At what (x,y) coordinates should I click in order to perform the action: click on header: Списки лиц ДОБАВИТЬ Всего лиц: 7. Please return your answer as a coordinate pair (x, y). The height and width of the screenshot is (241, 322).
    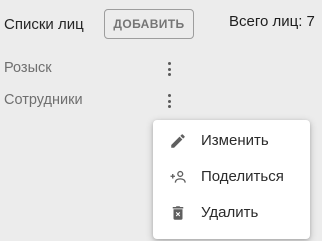
    Looking at the image, I should click on (163, 25).